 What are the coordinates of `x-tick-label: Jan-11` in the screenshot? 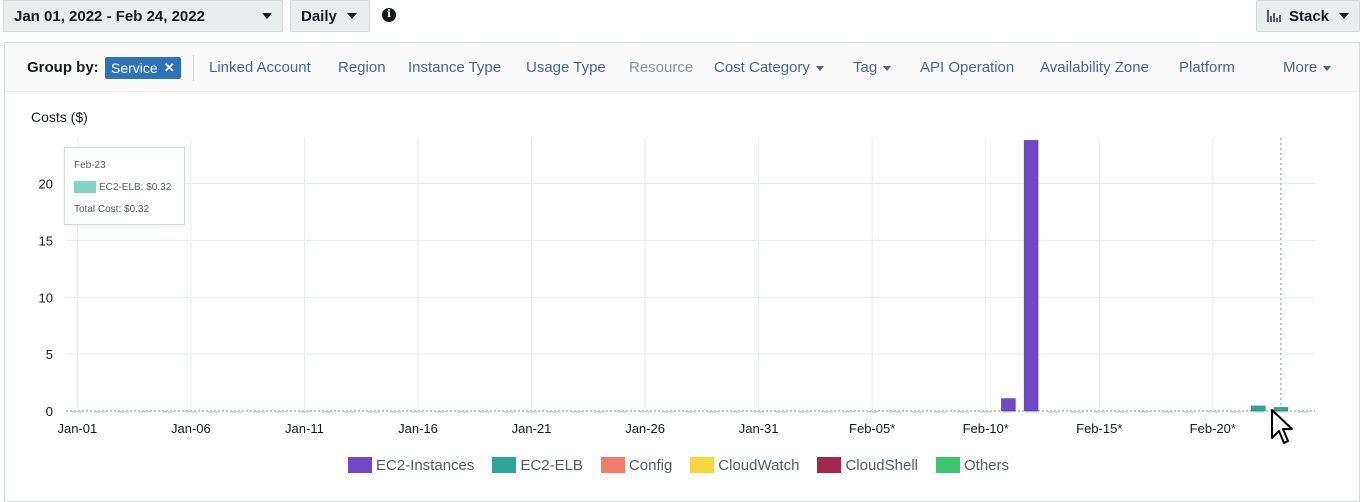 It's located at (304, 428).